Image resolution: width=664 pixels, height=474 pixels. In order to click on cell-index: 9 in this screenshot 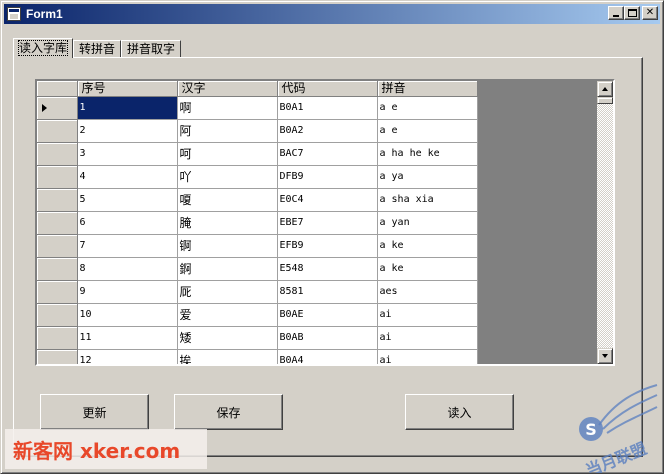, I will do `click(127, 292)`.